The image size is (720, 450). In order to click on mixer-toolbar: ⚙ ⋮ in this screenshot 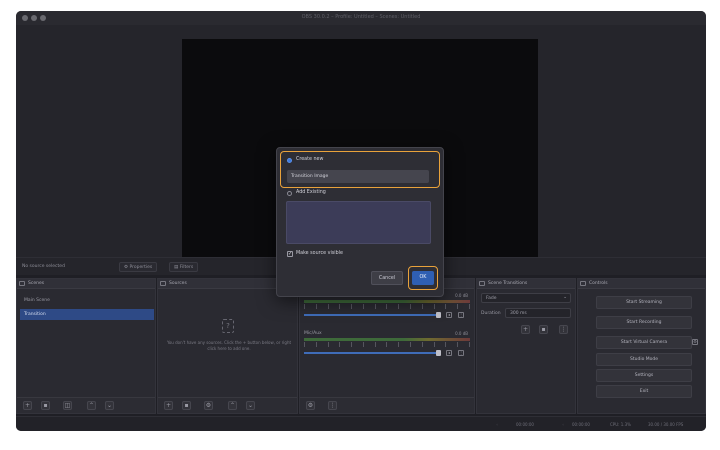, I will do `click(387, 405)`.